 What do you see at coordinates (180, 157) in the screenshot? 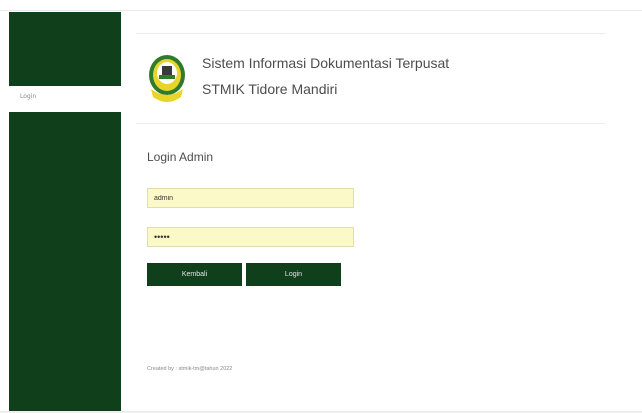
I see `login-heading: Login Admin` at bounding box center [180, 157].